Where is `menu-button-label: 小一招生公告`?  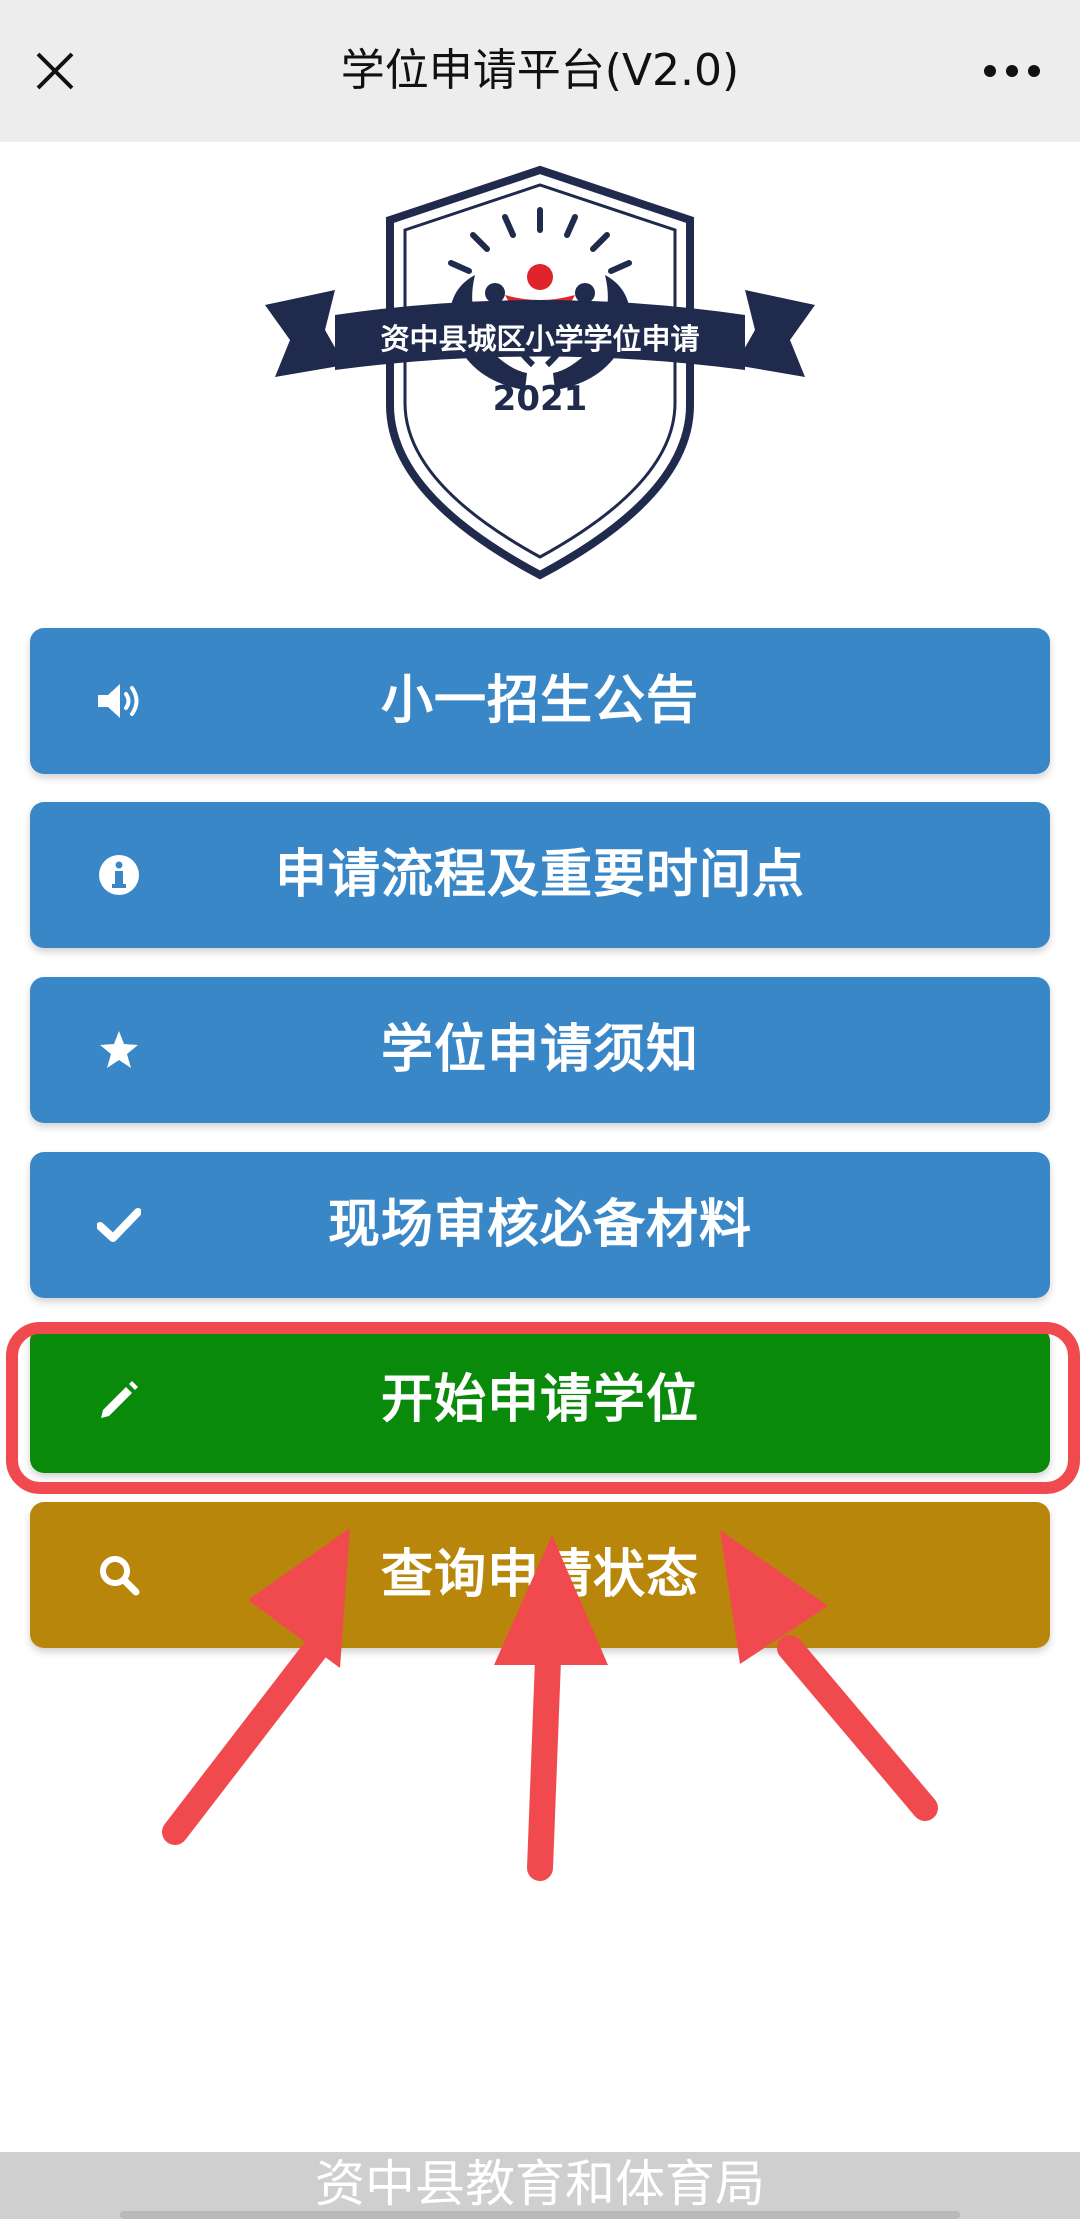
menu-button-label: 小一招生公告 is located at coordinates (539, 701).